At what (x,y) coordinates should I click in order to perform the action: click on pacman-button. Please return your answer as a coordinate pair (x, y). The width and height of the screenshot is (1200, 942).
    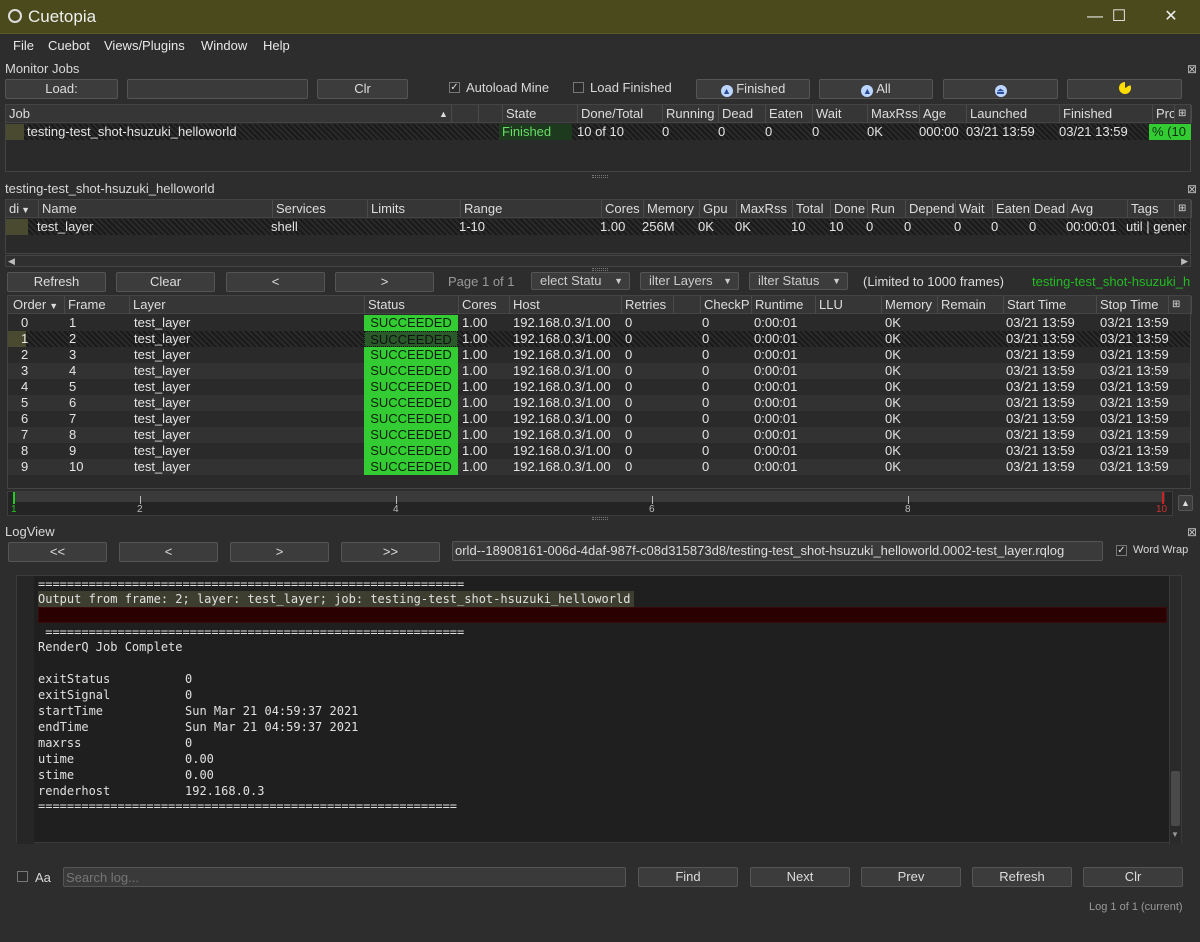
    Looking at the image, I should click on (1124, 89).